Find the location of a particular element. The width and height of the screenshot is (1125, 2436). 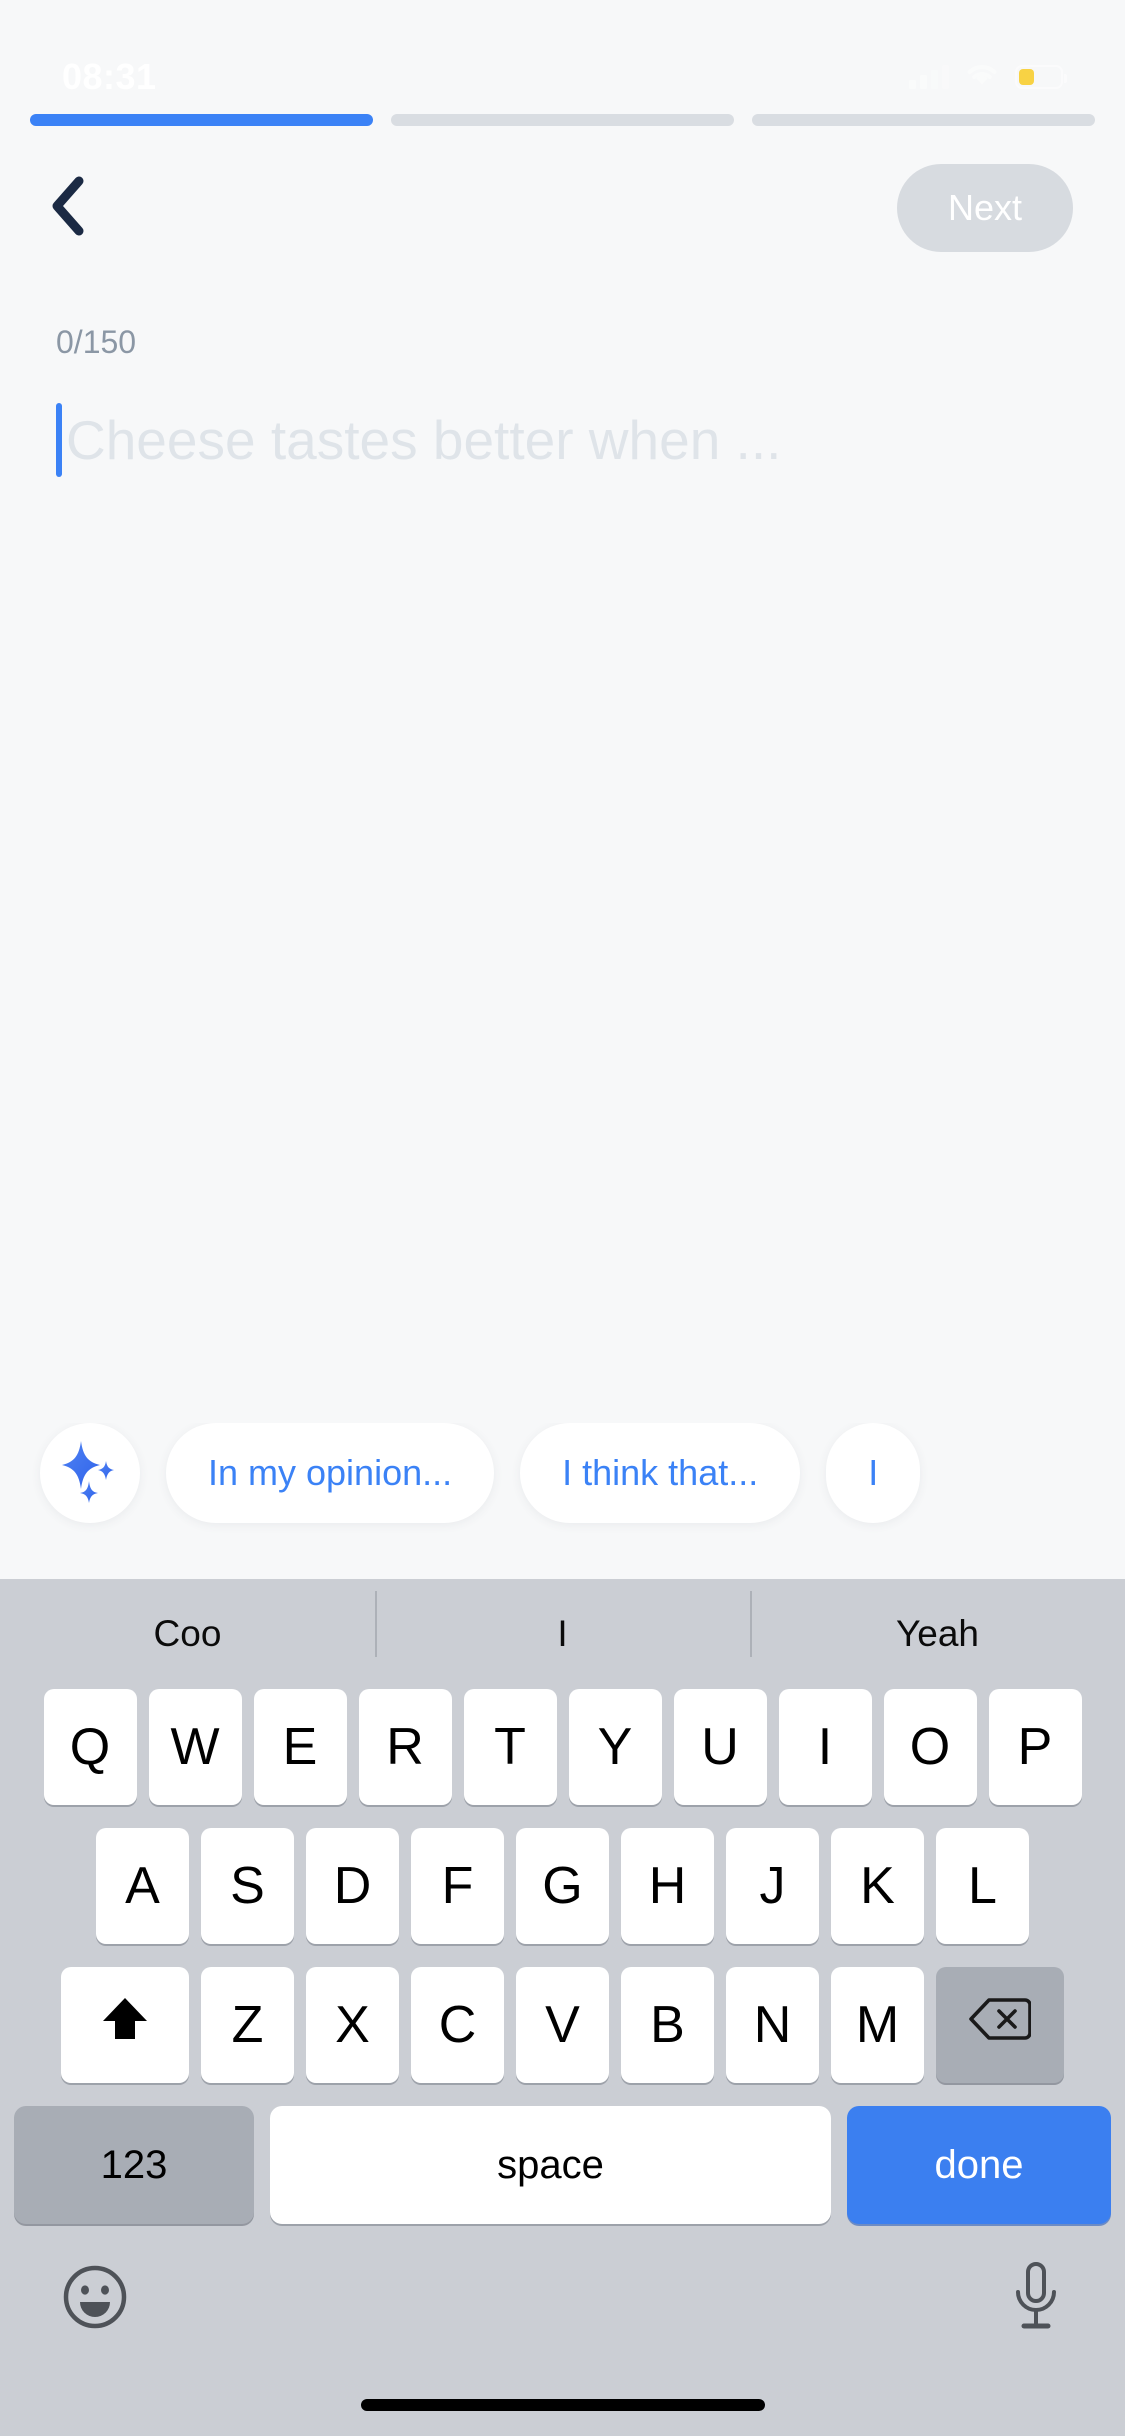

suggestion-chip: I is located at coordinates (873, 1473).